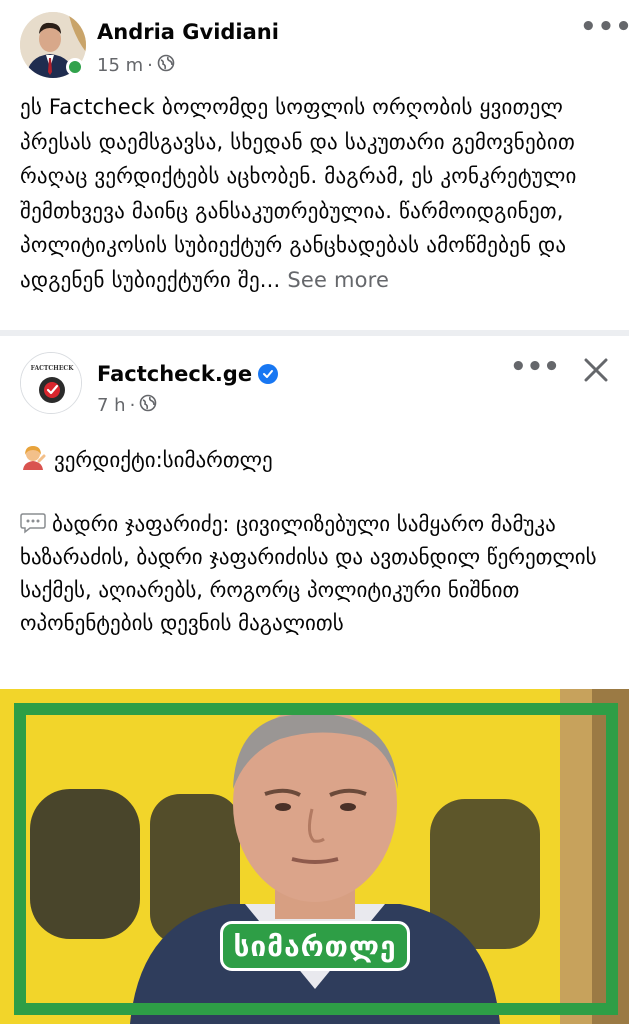 The height and width of the screenshot is (1024, 629). Describe the element at coordinates (163, 459) in the screenshot. I see `verdict-text: ვერდიქტი:სიმართლე` at that location.